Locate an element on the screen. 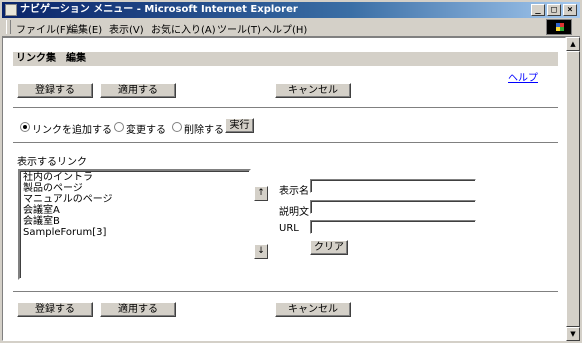 This screenshot has height=343, width=582. scroll-up-icon: ▲ is located at coordinates (573, 44).